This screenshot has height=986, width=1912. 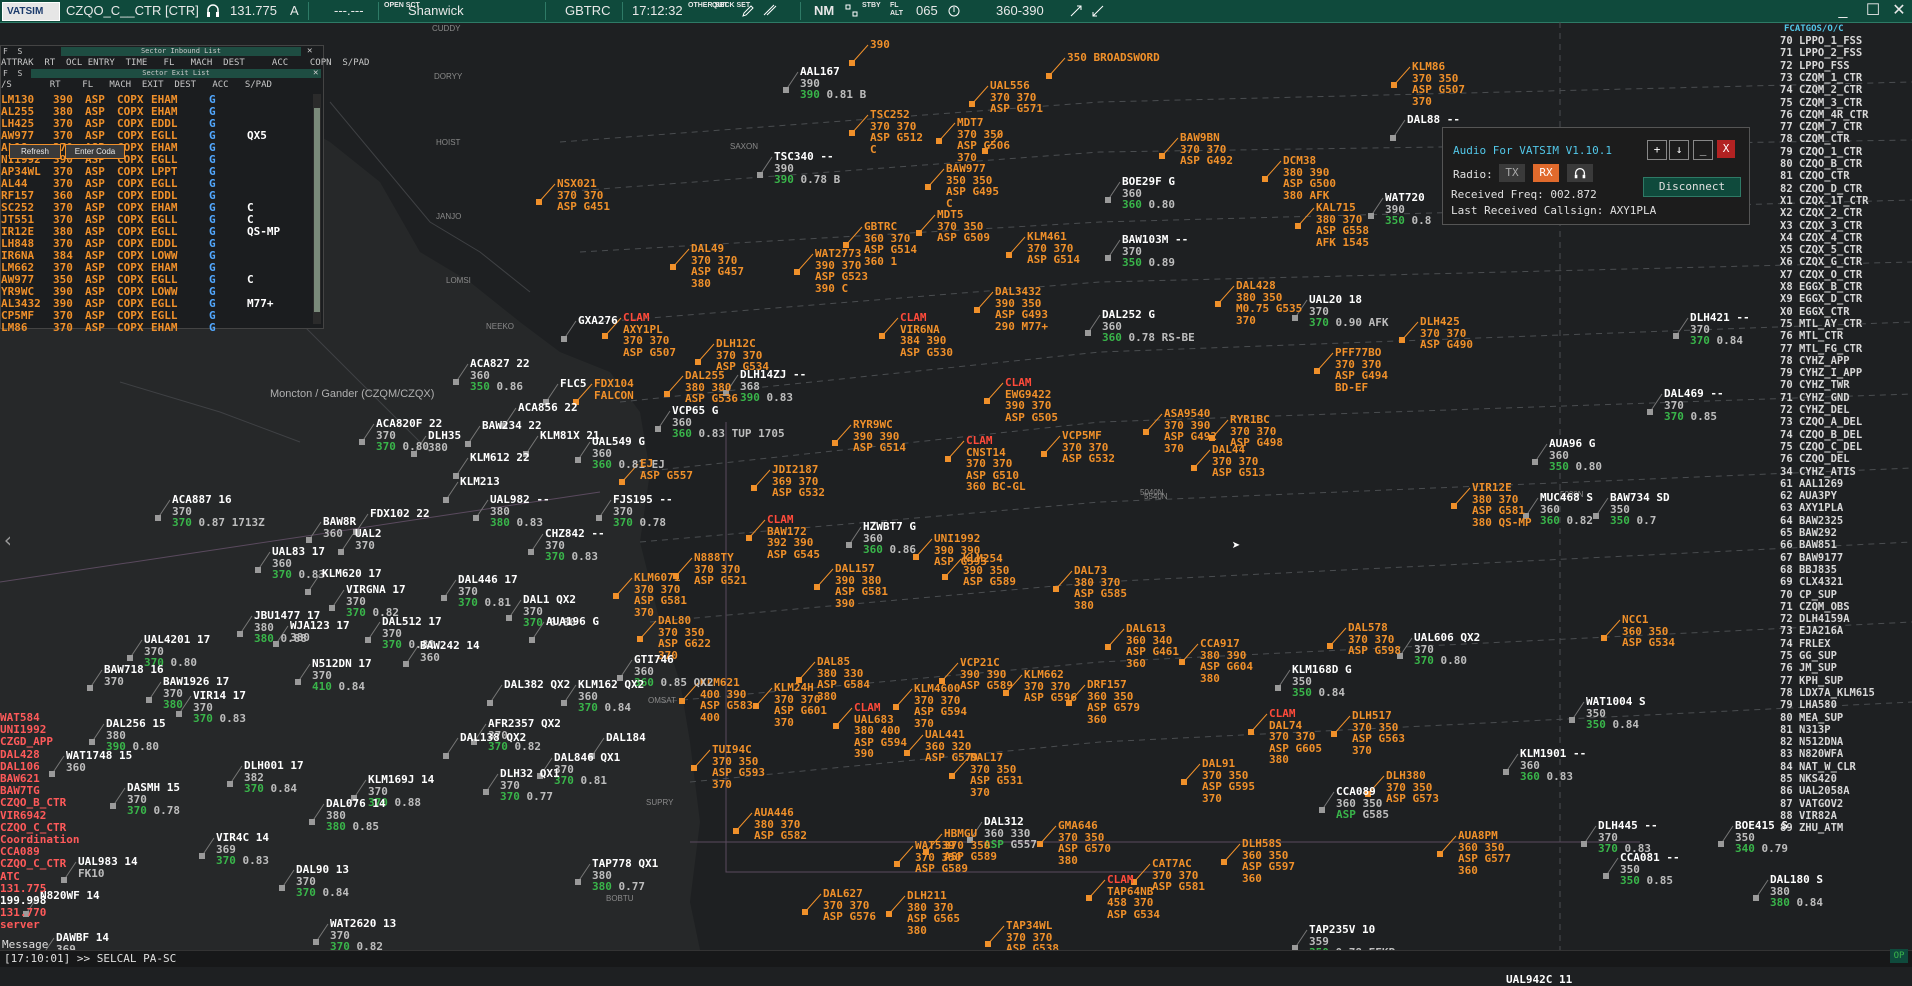 What do you see at coordinates (134, 675) in the screenshot?
I see `aircraft-tag: BAW718 16 370` at bounding box center [134, 675].